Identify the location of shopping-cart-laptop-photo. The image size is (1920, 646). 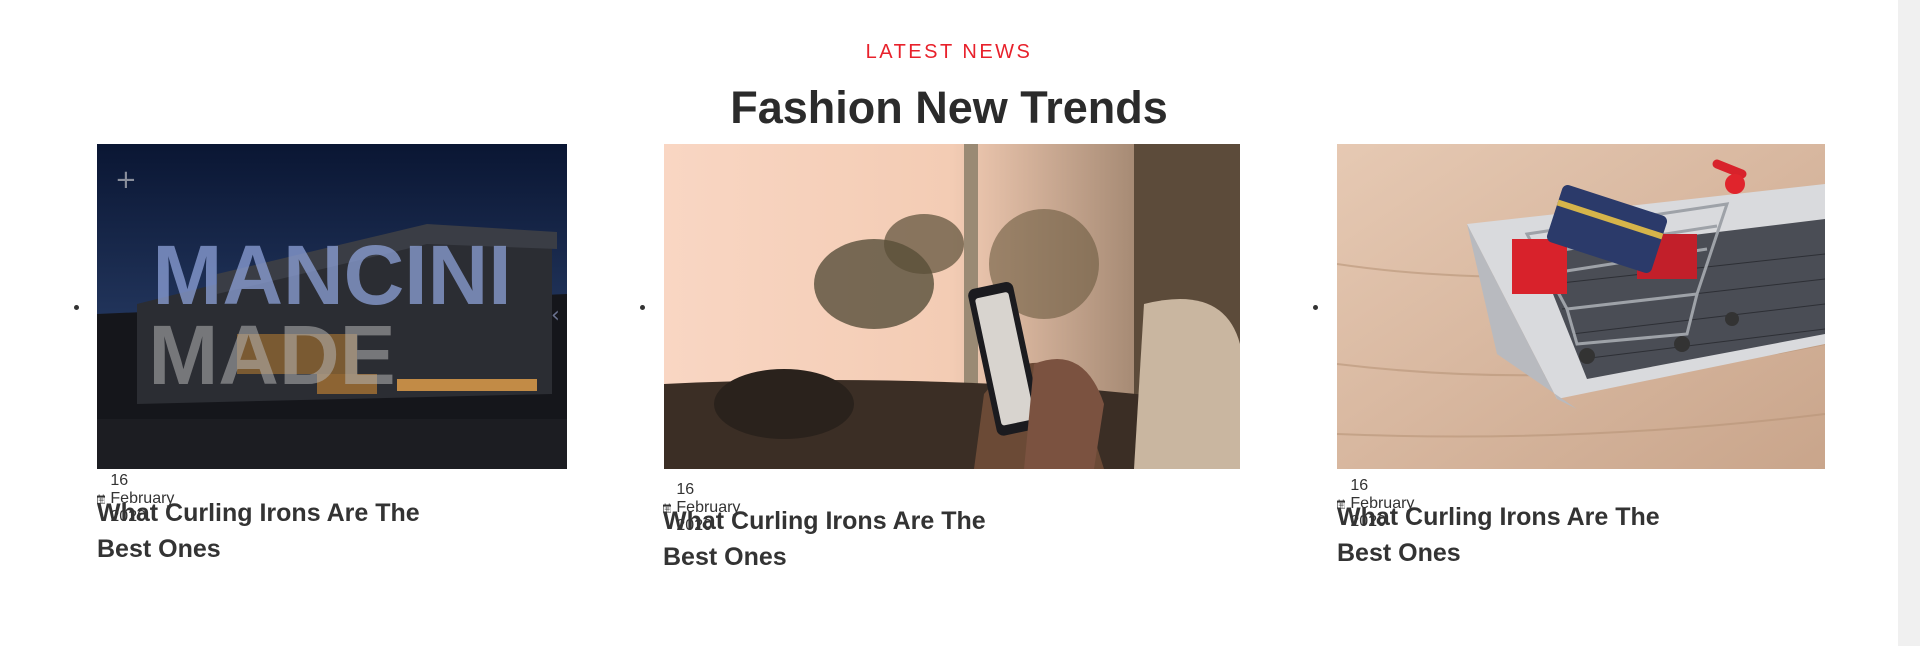
(1581, 306).